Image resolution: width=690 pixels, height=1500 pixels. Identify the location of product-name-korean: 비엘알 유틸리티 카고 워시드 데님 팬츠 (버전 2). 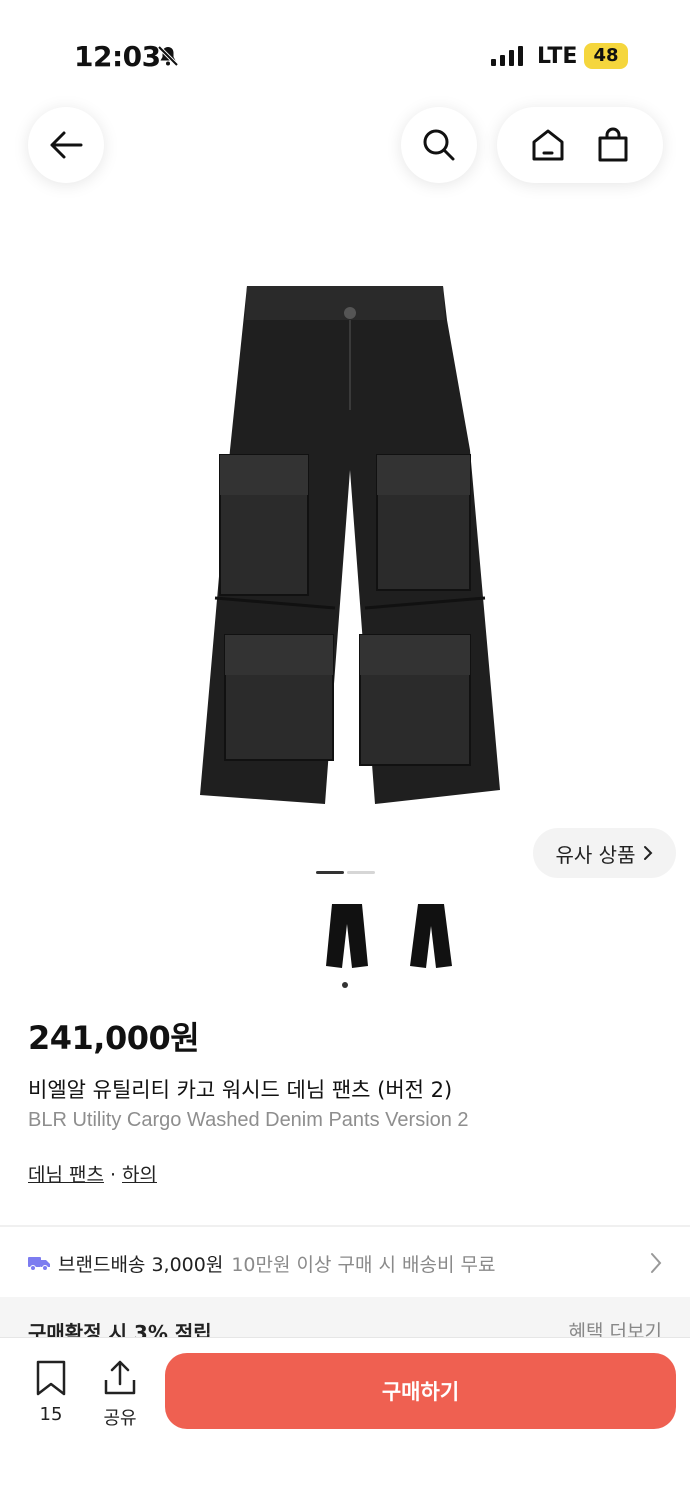
(240, 1090).